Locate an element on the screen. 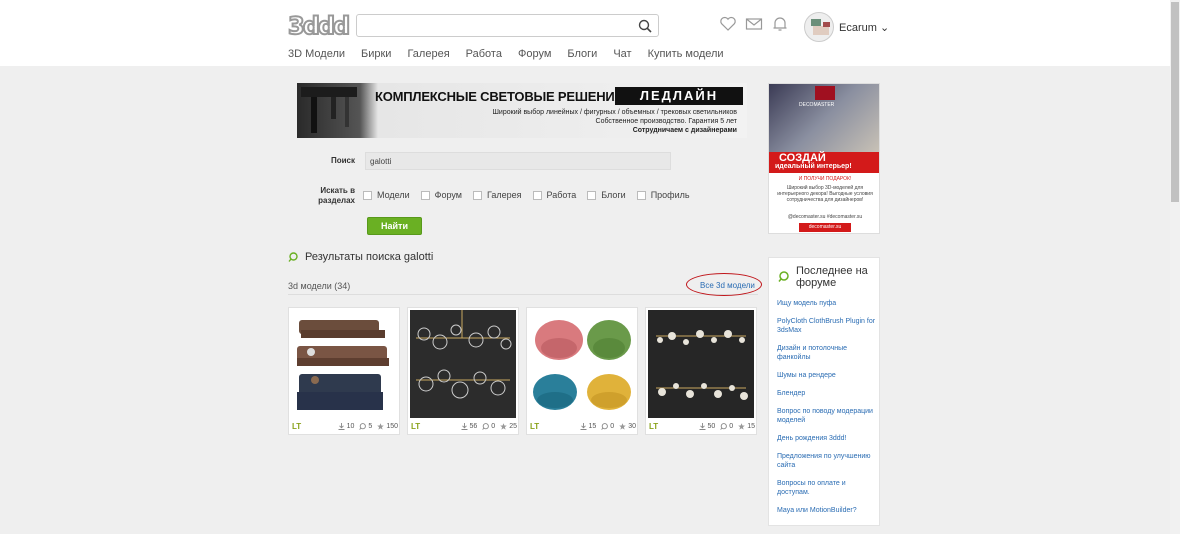  banner-line-2: Собственное производство. Гарантия 5 лет is located at coordinates (666, 121).